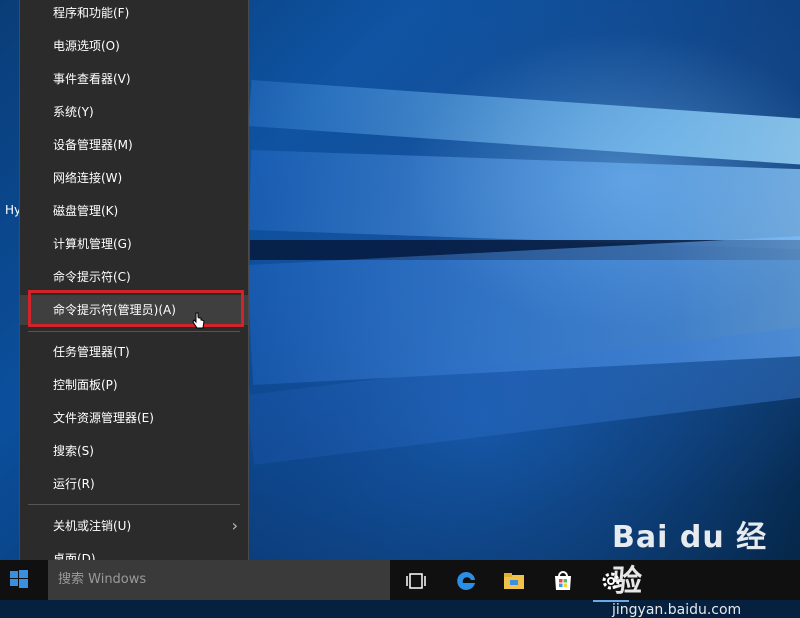 This screenshot has width=800, height=618. What do you see at coordinates (219, 580) in the screenshot?
I see `taskbar-search-input: 搜索 Windows` at bounding box center [219, 580].